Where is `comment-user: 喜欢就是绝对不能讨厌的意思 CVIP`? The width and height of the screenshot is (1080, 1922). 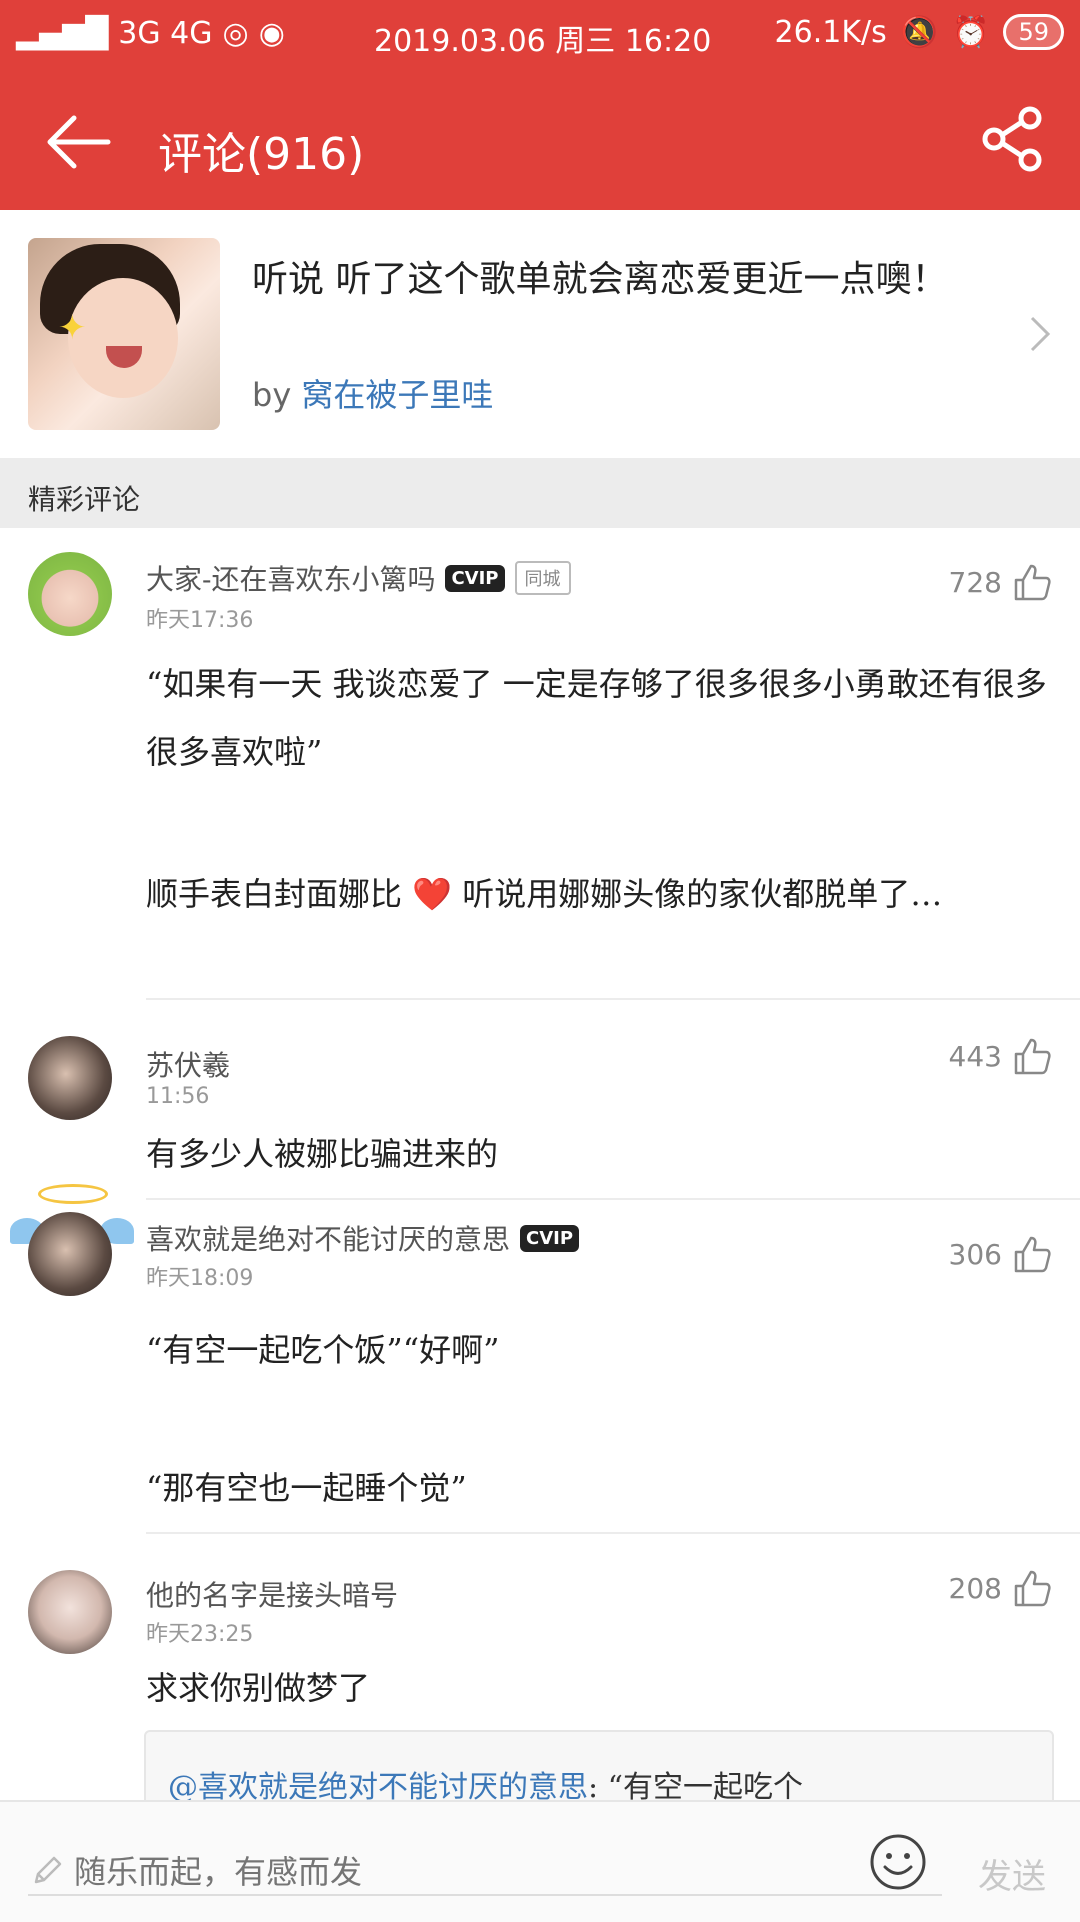 comment-user: 喜欢就是绝对不能讨厌的意思 CVIP is located at coordinates (363, 1238).